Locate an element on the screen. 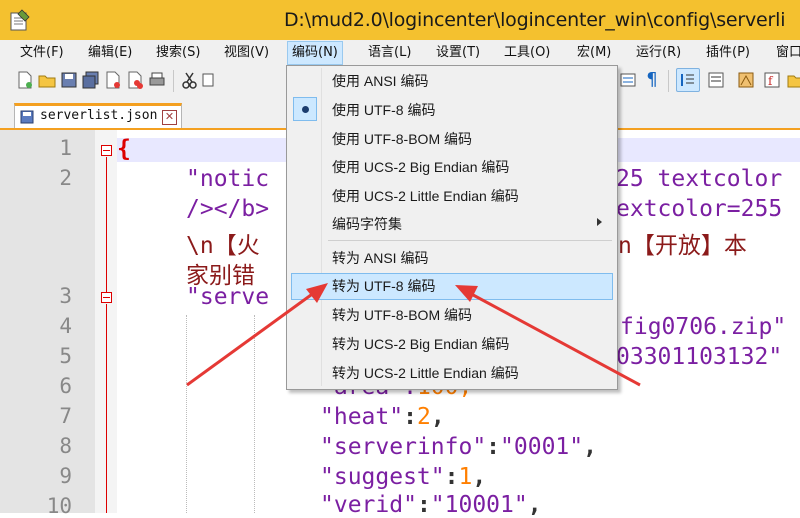  function-list-icon: f is located at coordinates (772, 80).